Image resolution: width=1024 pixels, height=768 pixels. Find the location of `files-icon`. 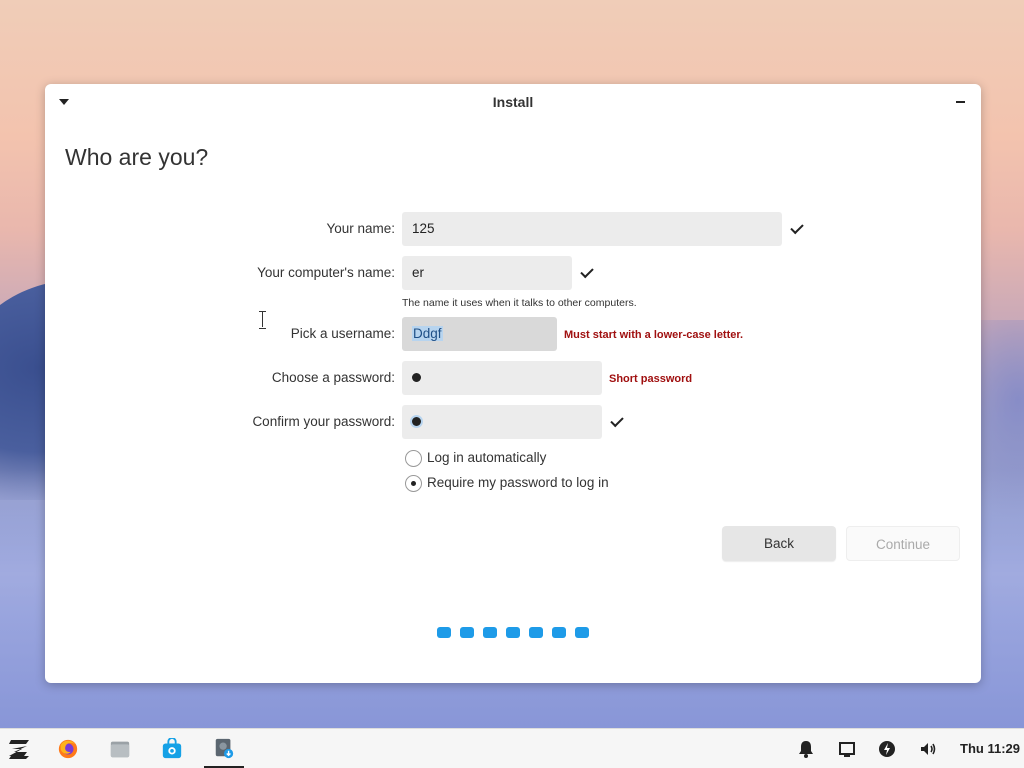

files-icon is located at coordinates (120, 749).